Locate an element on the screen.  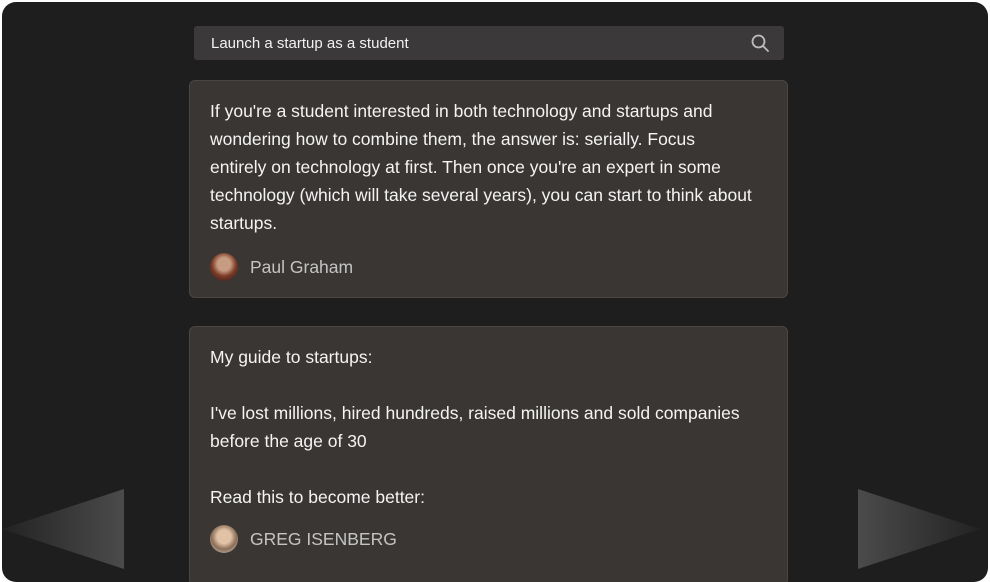
author-row: Paul Graham is located at coordinates (488, 267).